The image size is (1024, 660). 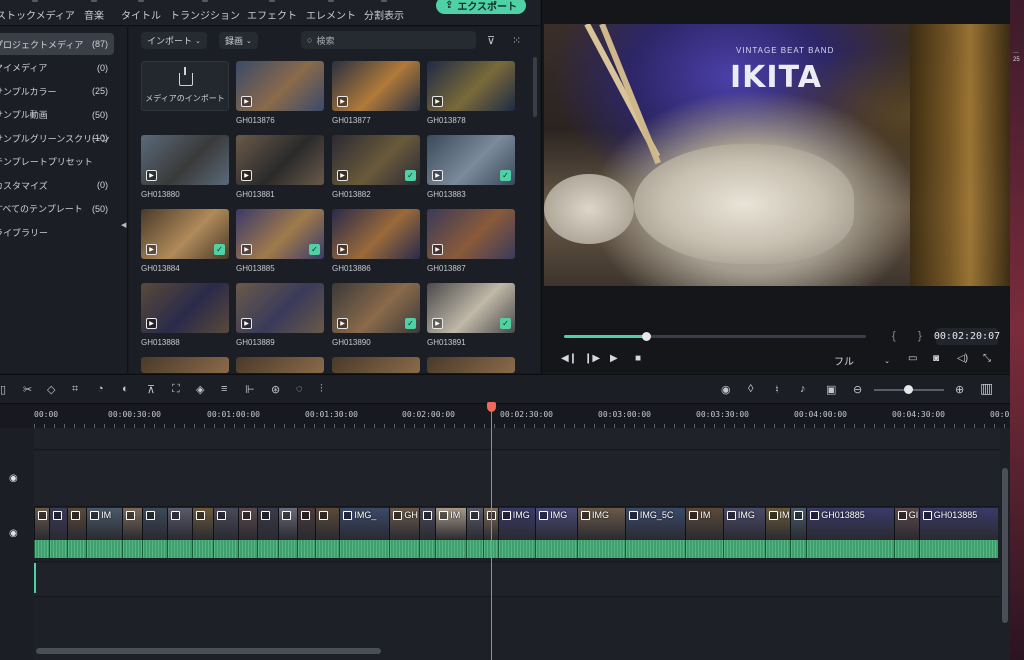 I want to click on timeline-zoom-knob, so click(x=908, y=389).